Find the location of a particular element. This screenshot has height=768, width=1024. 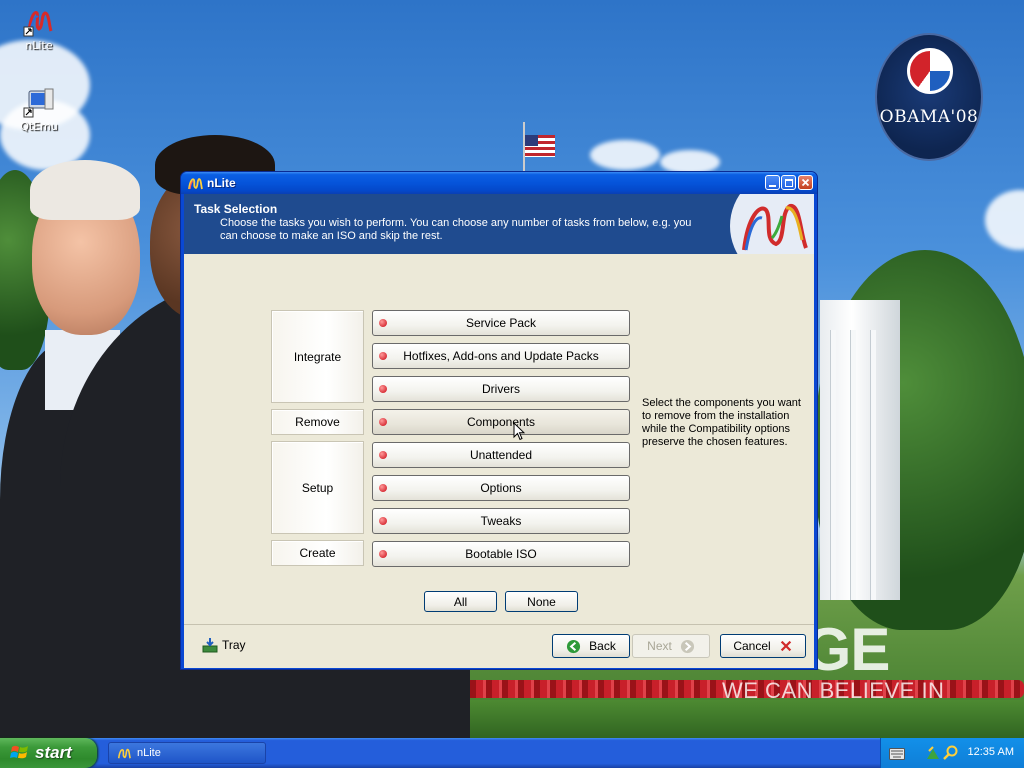

task-label: Bootable ISO is located at coordinates (501, 554).